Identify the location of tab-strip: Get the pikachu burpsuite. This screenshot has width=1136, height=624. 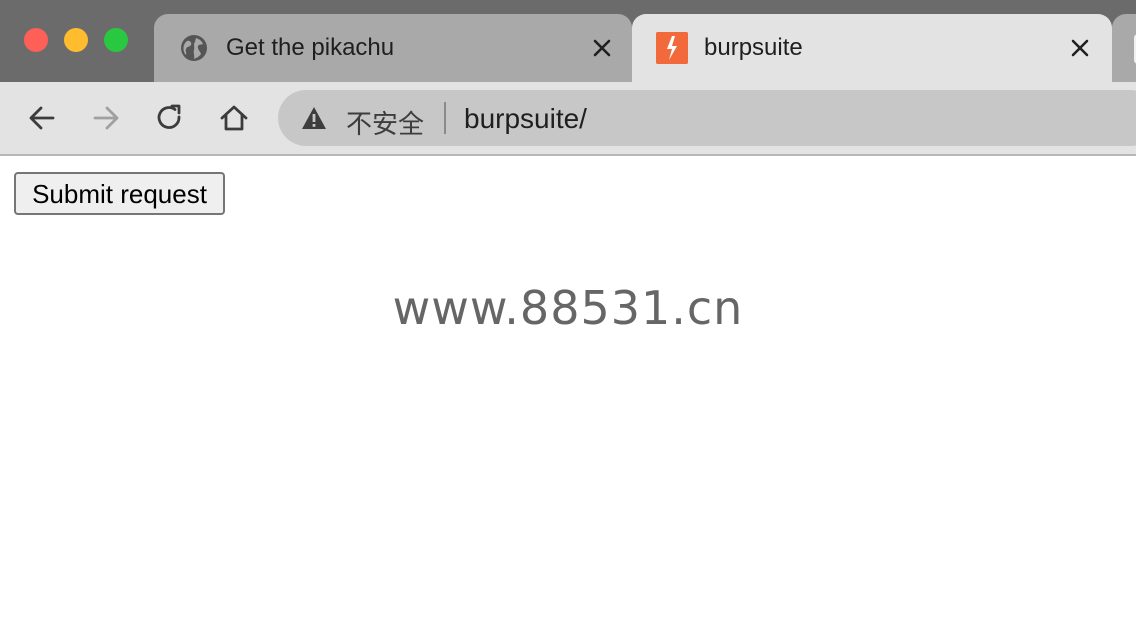
(568, 41).